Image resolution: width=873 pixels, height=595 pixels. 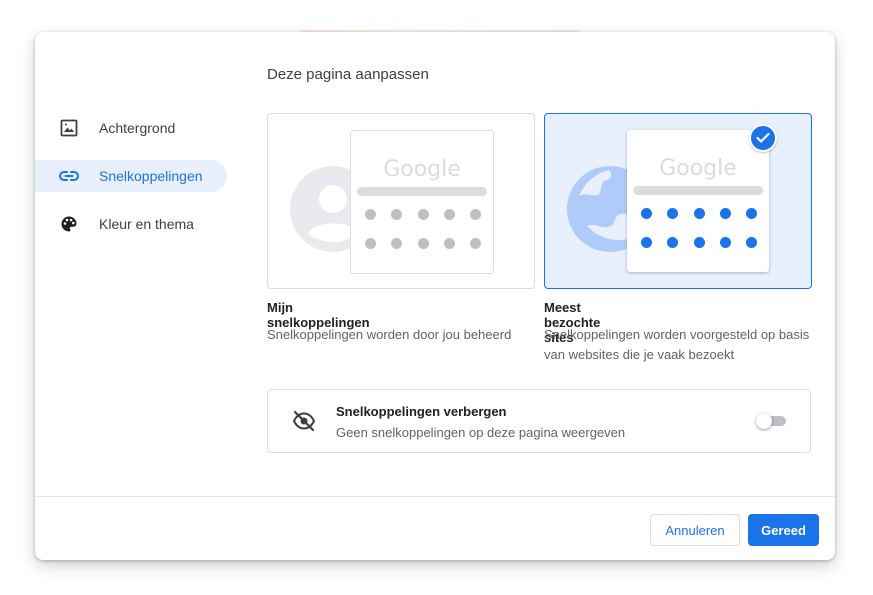 I want to click on option-description: Snelkoppelingen worden door jou beheerd, so click(x=389, y=334).